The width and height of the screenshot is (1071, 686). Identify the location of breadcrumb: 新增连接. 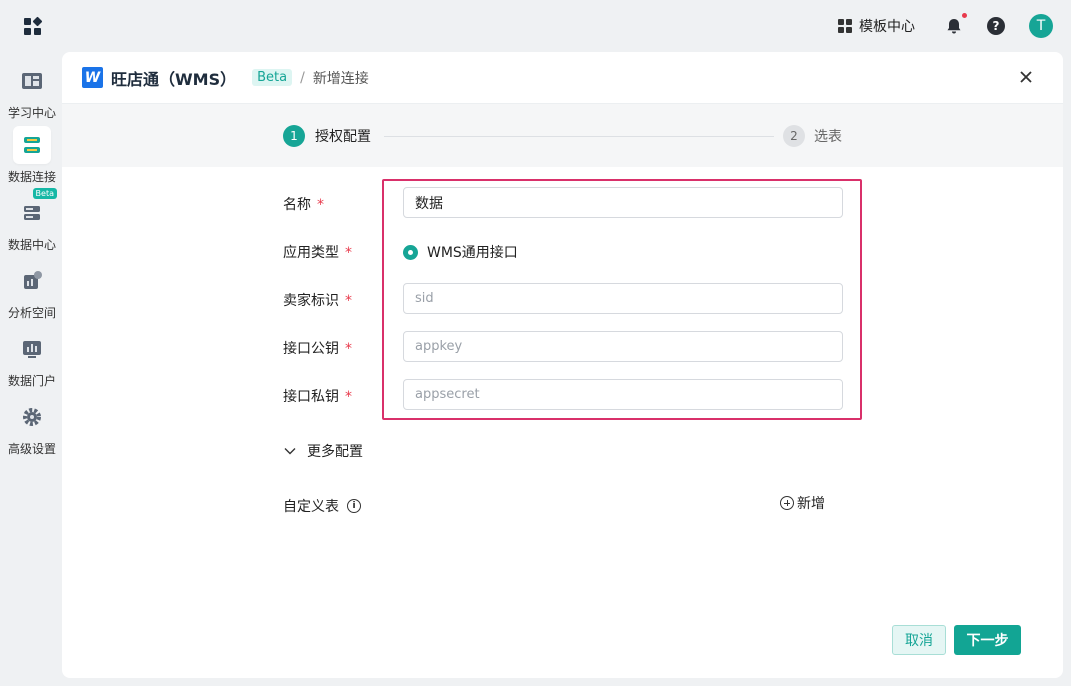
(340, 78).